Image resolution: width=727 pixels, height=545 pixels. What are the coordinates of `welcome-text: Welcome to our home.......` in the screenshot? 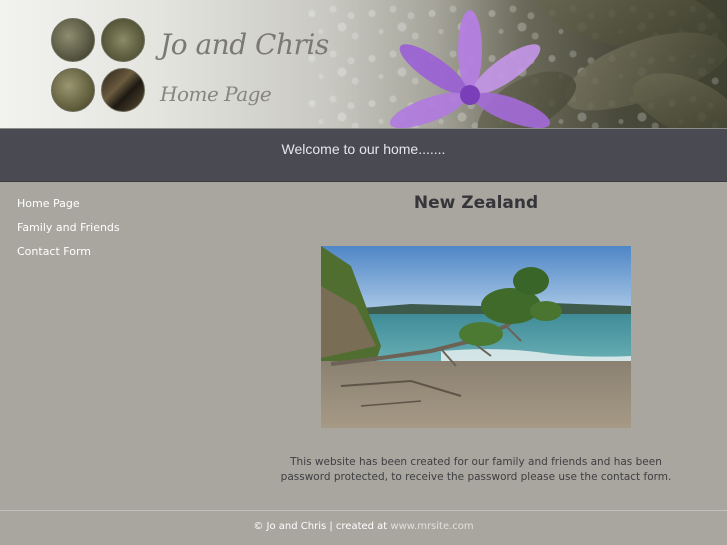 It's located at (363, 149).